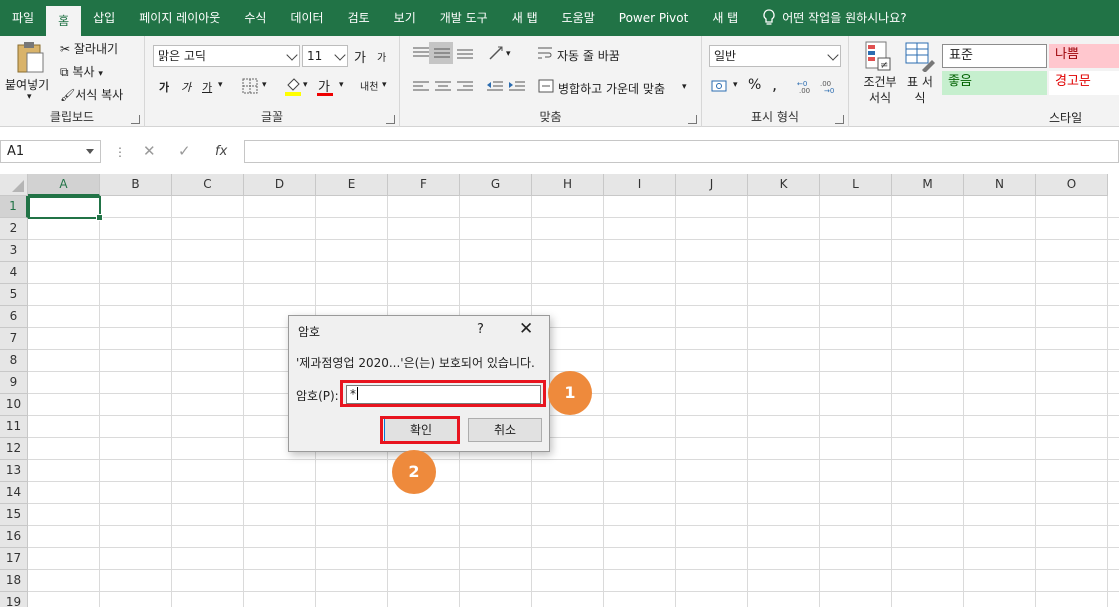 Image resolution: width=1119 pixels, height=607 pixels. What do you see at coordinates (1000, 185) in the screenshot?
I see `column-header-n: N` at bounding box center [1000, 185].